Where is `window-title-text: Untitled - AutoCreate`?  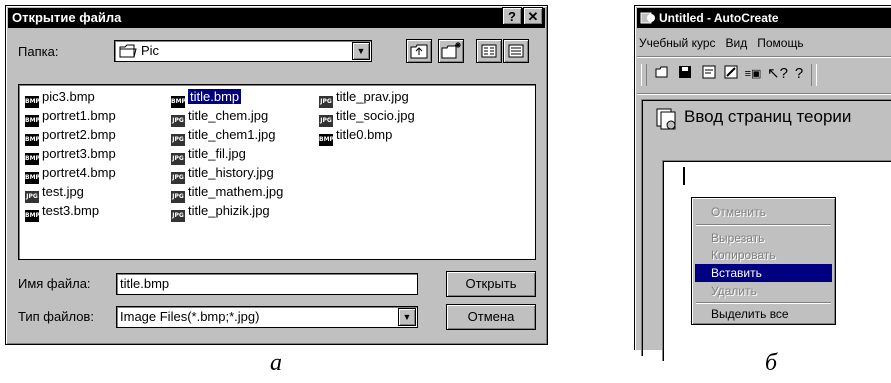 window-title-text: Untitled - AutoCreate is located at coordinates (719, 18).